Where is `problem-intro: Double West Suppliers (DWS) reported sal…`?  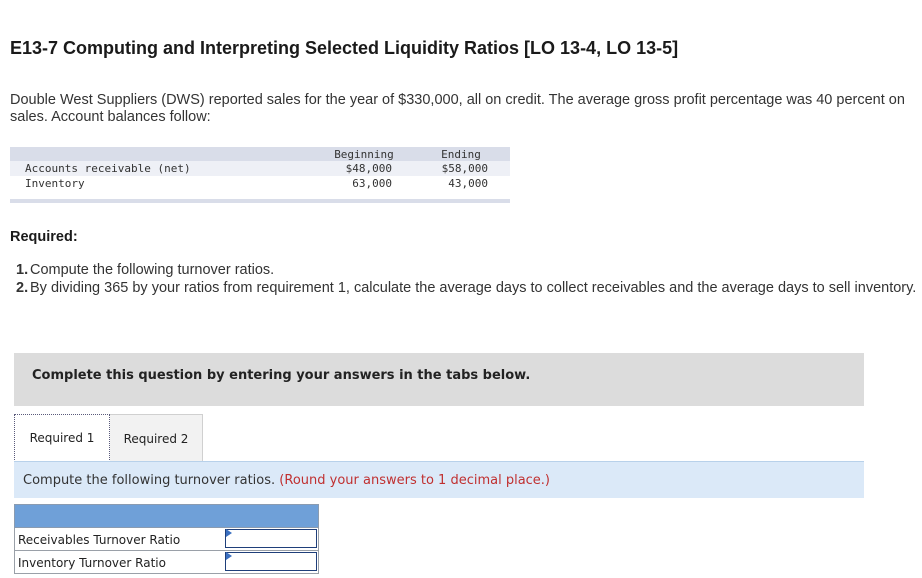 problem-intro: Double West Suppliers (DWS) reported sal… is located at coordinates (457, 108).